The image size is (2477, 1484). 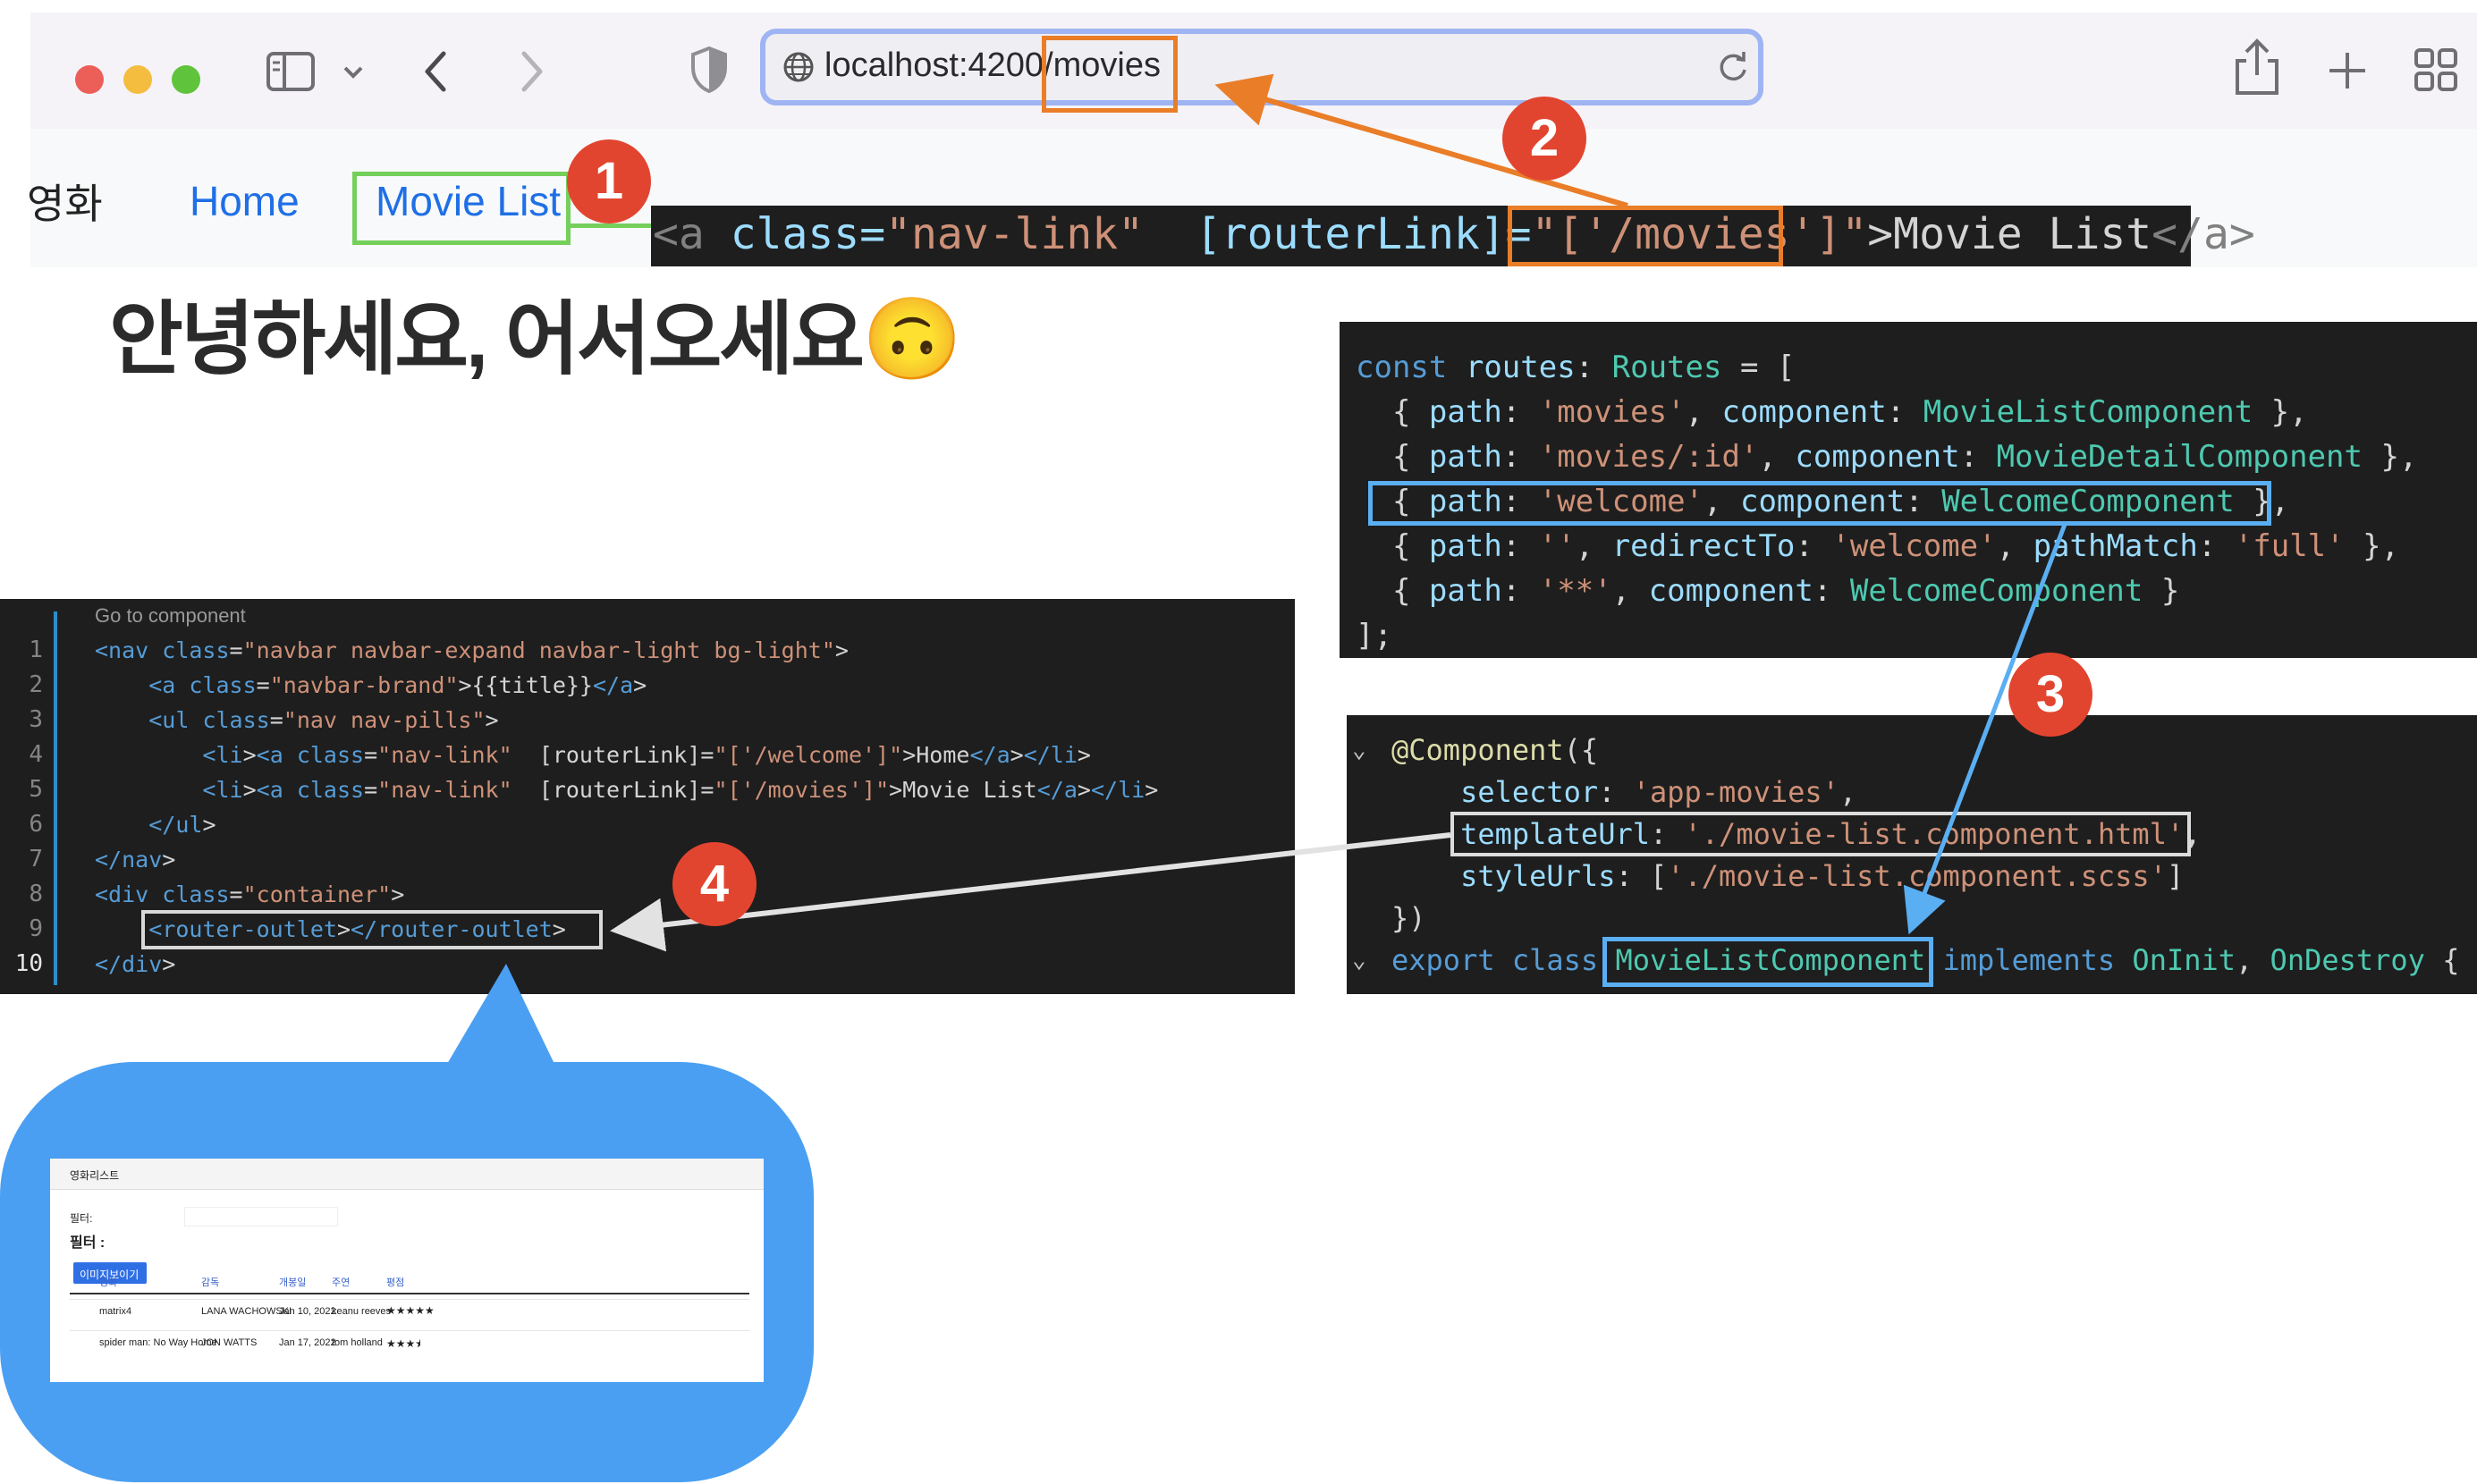 I want to click on rating-stars: ★★★★★, so click(x=410, y=1310).